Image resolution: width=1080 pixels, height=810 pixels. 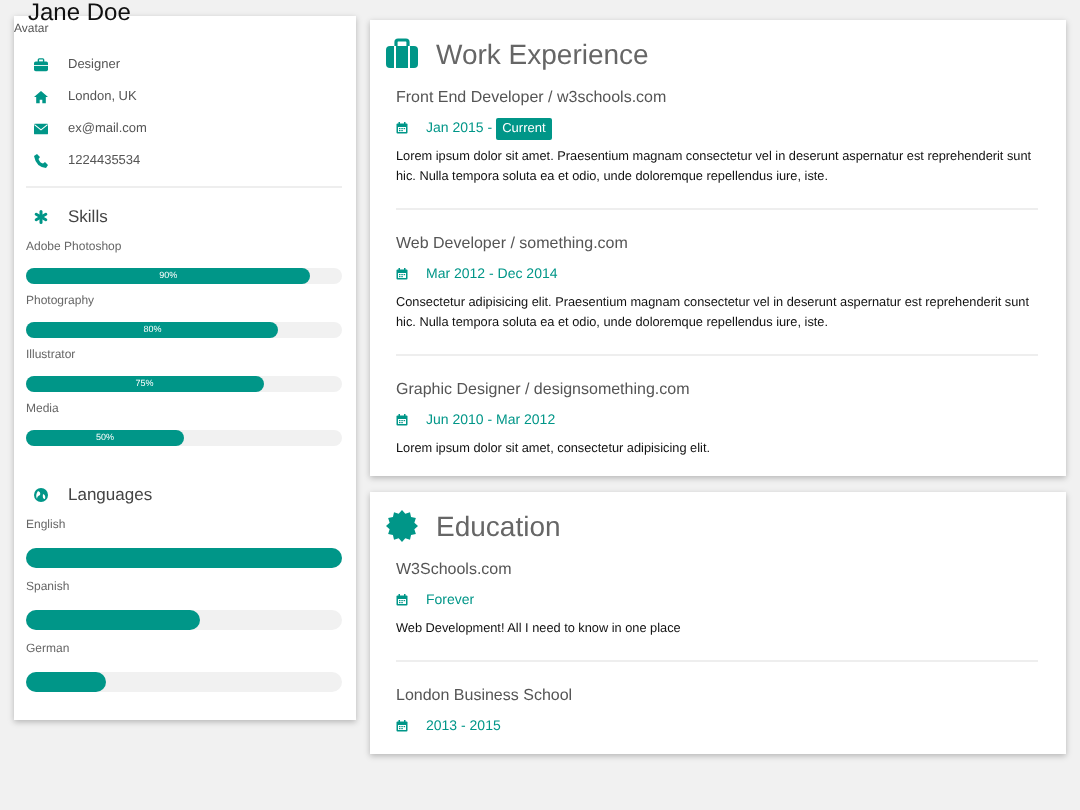 I want to click on badge-icon, so click(x=402, y=526).